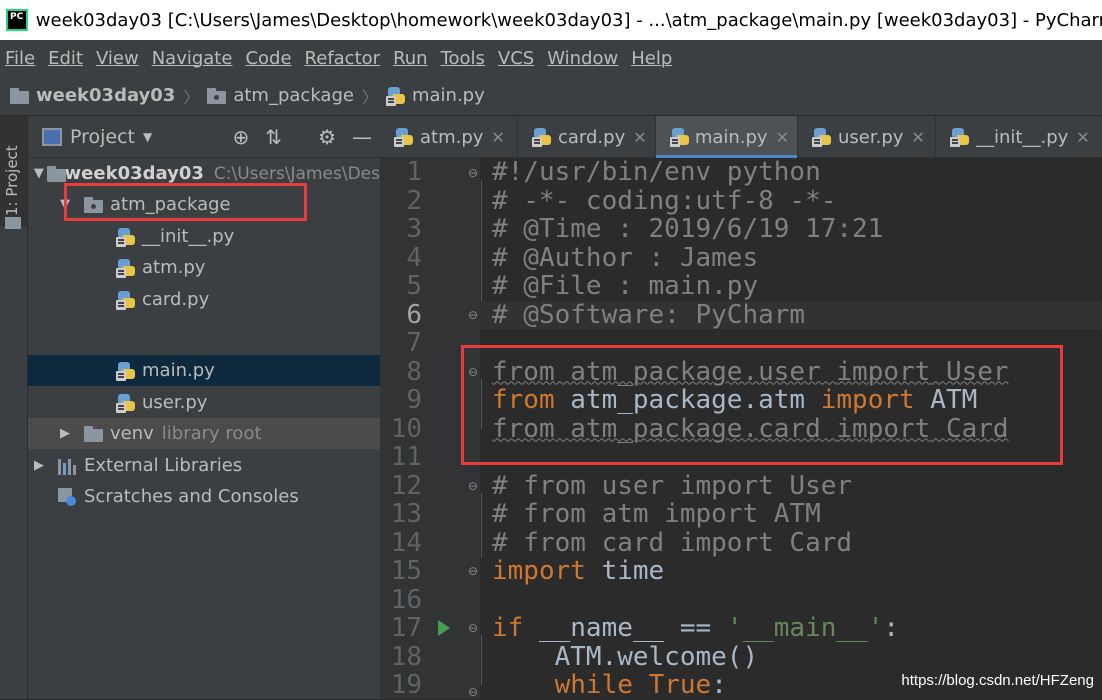  I want to click on line-number: 8, so click(414, 371).